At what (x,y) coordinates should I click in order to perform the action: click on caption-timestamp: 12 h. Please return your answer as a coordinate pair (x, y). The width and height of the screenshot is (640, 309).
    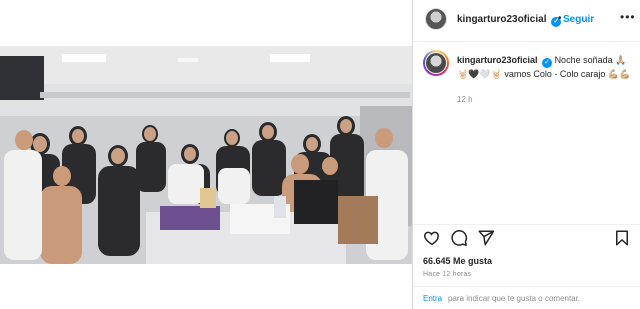
    Looking at the image, I should click on (465, 99).